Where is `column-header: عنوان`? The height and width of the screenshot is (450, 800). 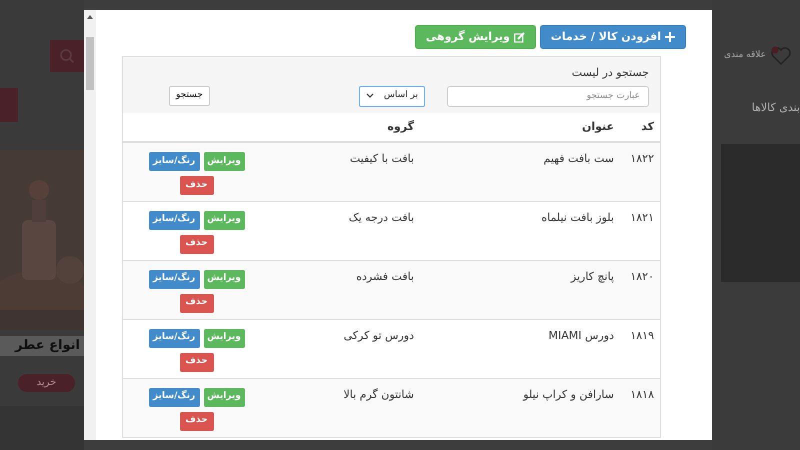 column-header: عنوان is located at coordinates (598, 126).